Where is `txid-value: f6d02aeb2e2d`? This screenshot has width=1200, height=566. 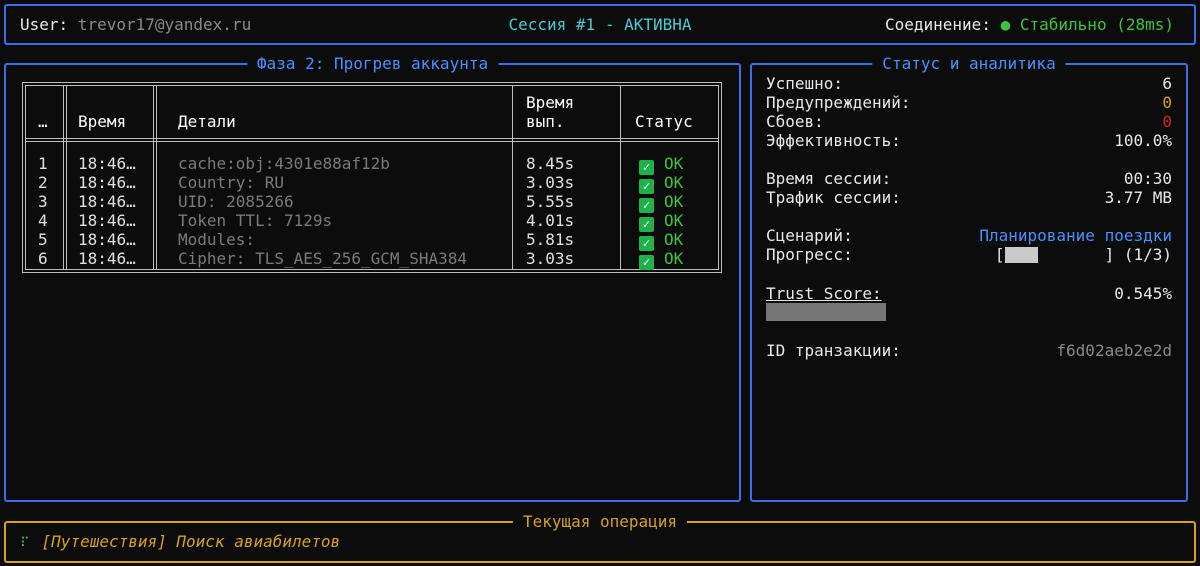 txid-value: f6d02aeb2e2d is located at coordinates (1114, 350).